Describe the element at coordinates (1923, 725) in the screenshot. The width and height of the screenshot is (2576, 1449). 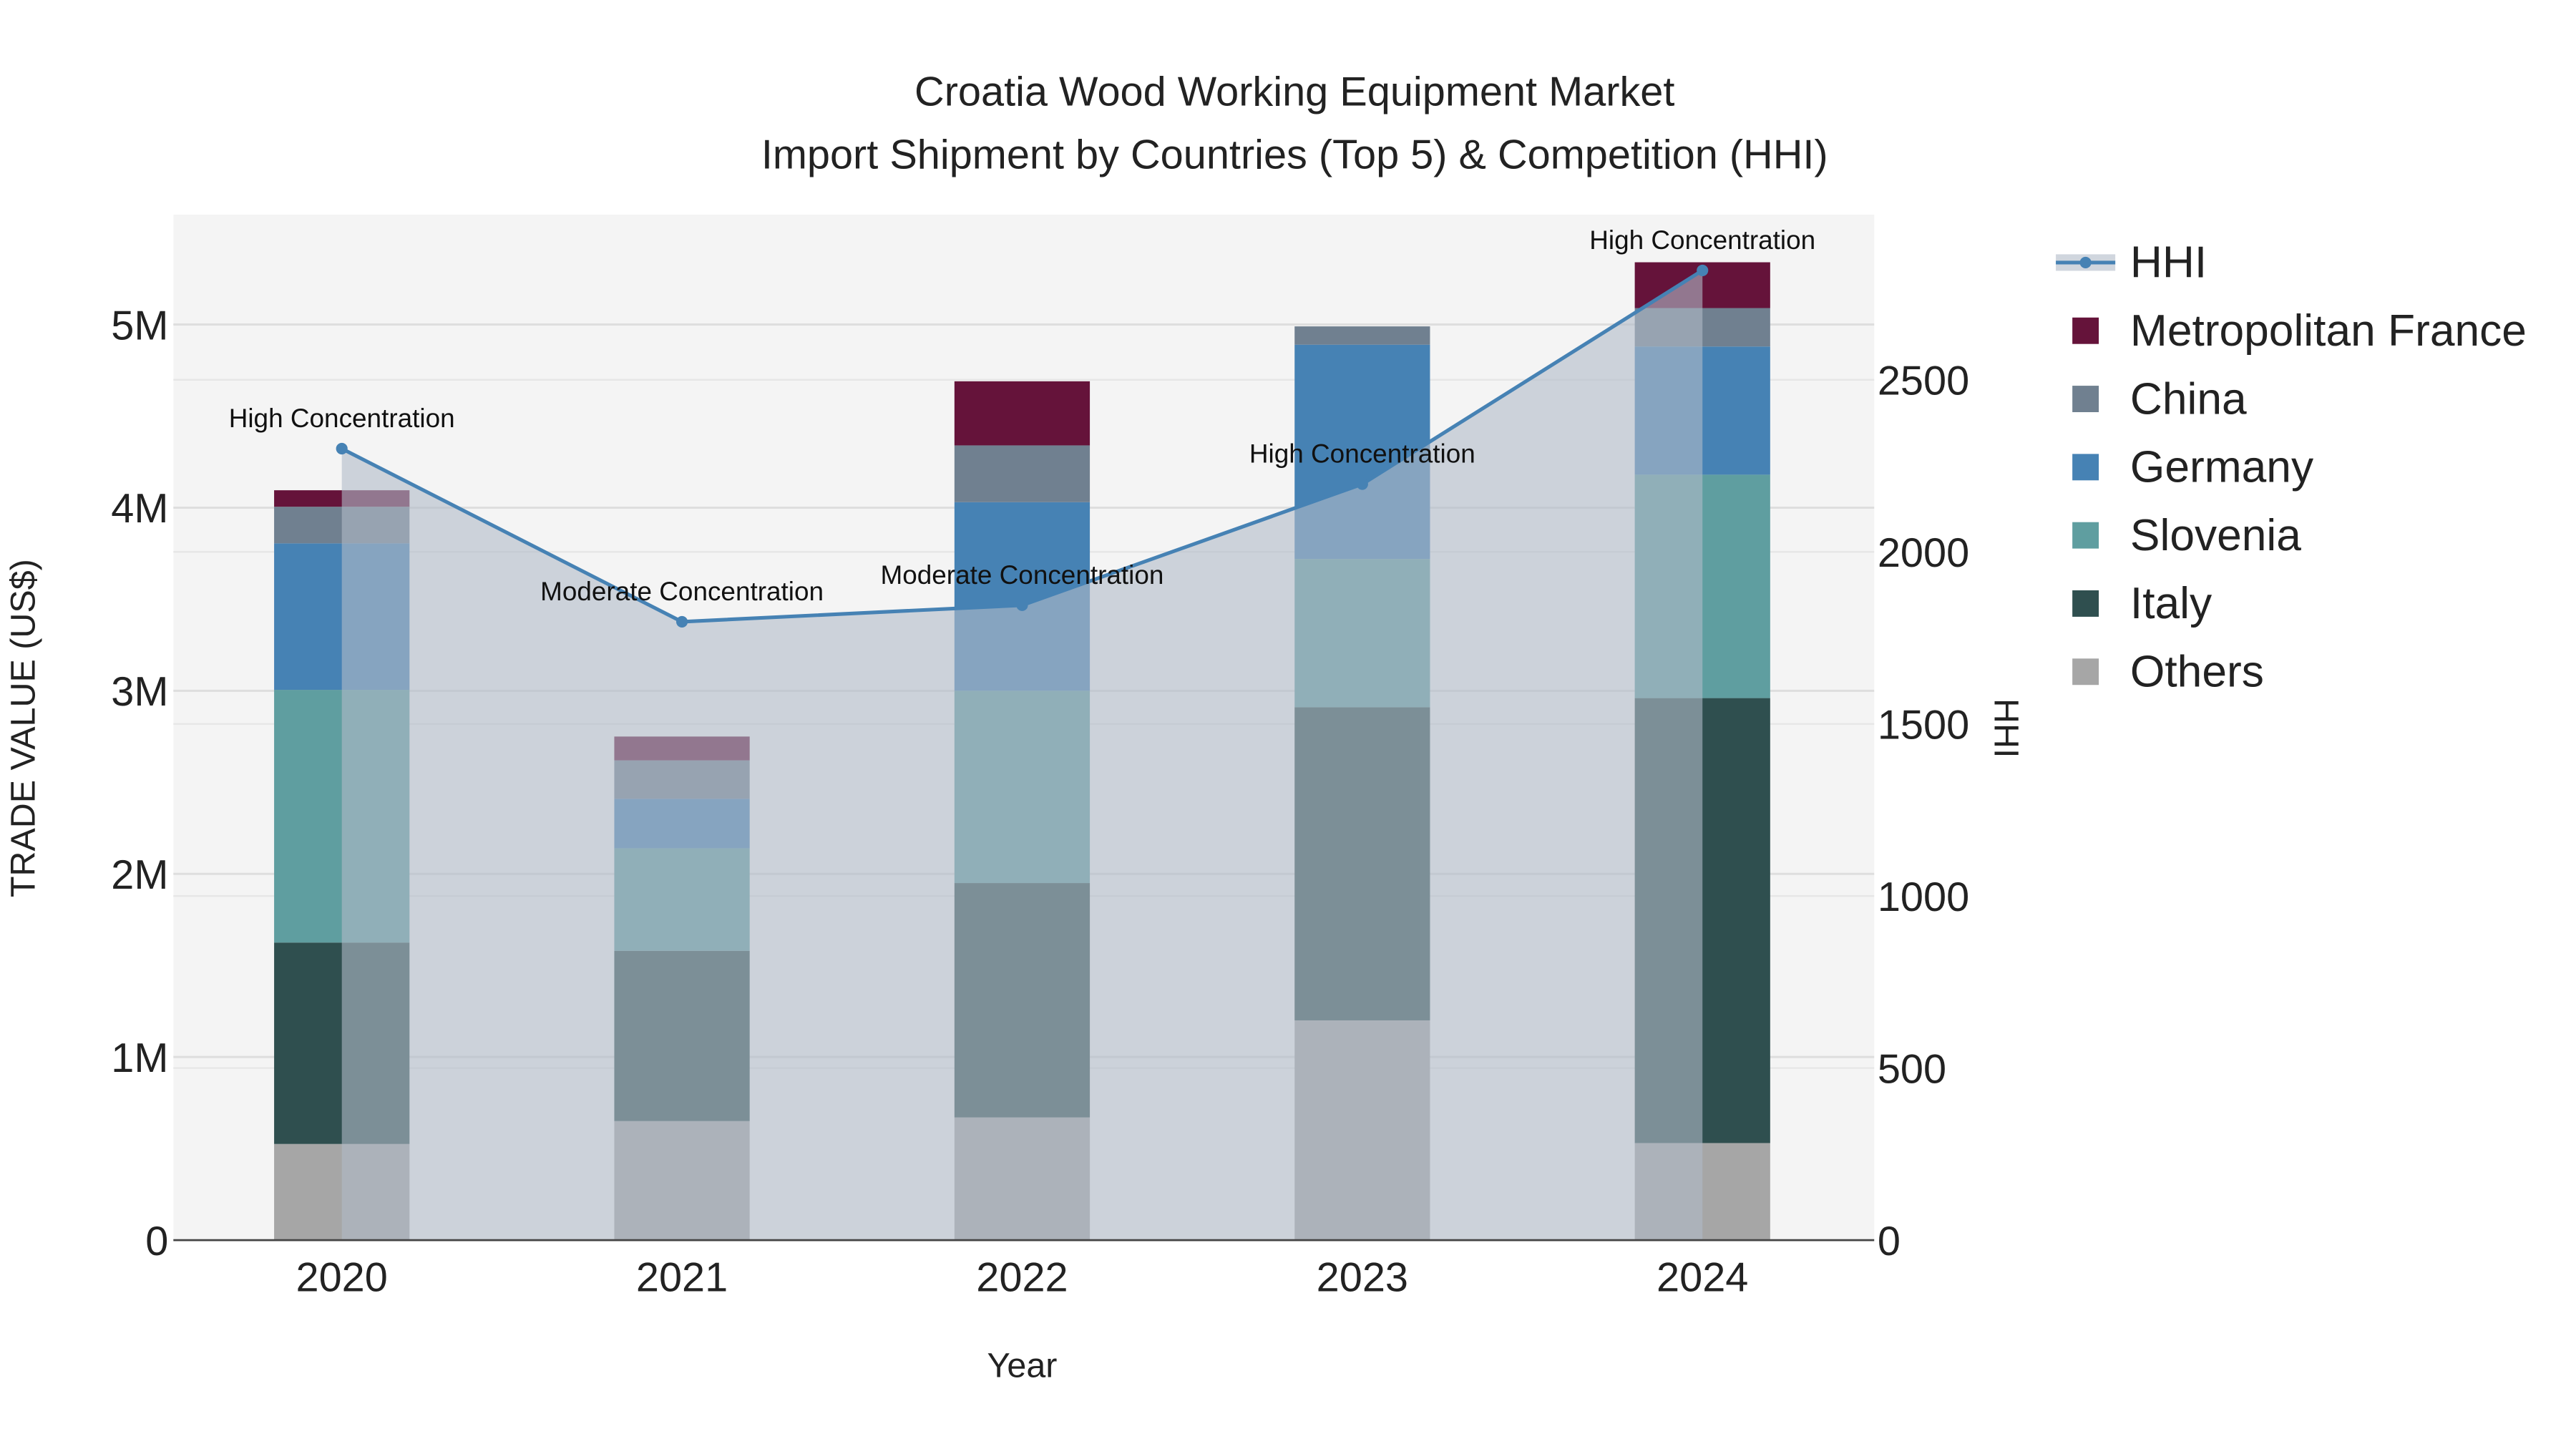
I see `y2-tick-label: 1500` at that location.